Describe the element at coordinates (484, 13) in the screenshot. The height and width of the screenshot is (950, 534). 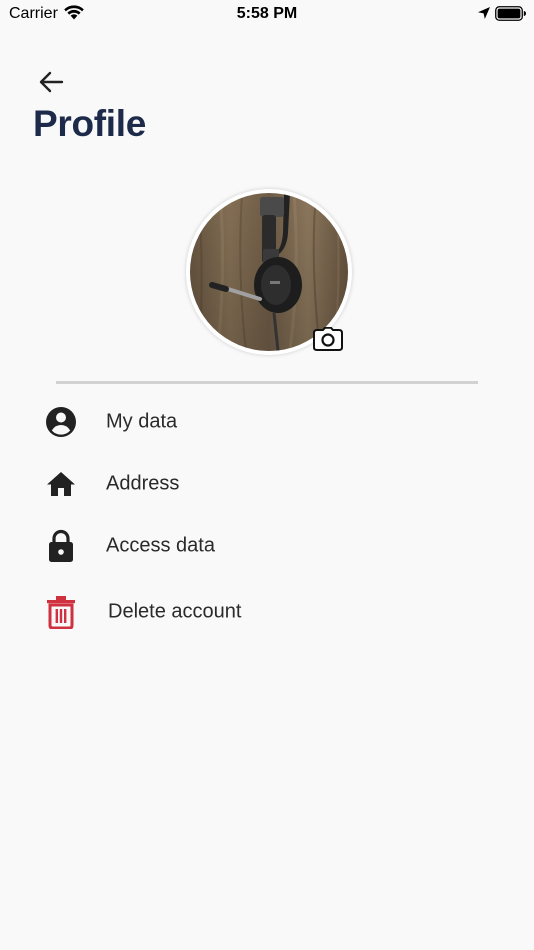
I see `location-arrow-icon` at that location.